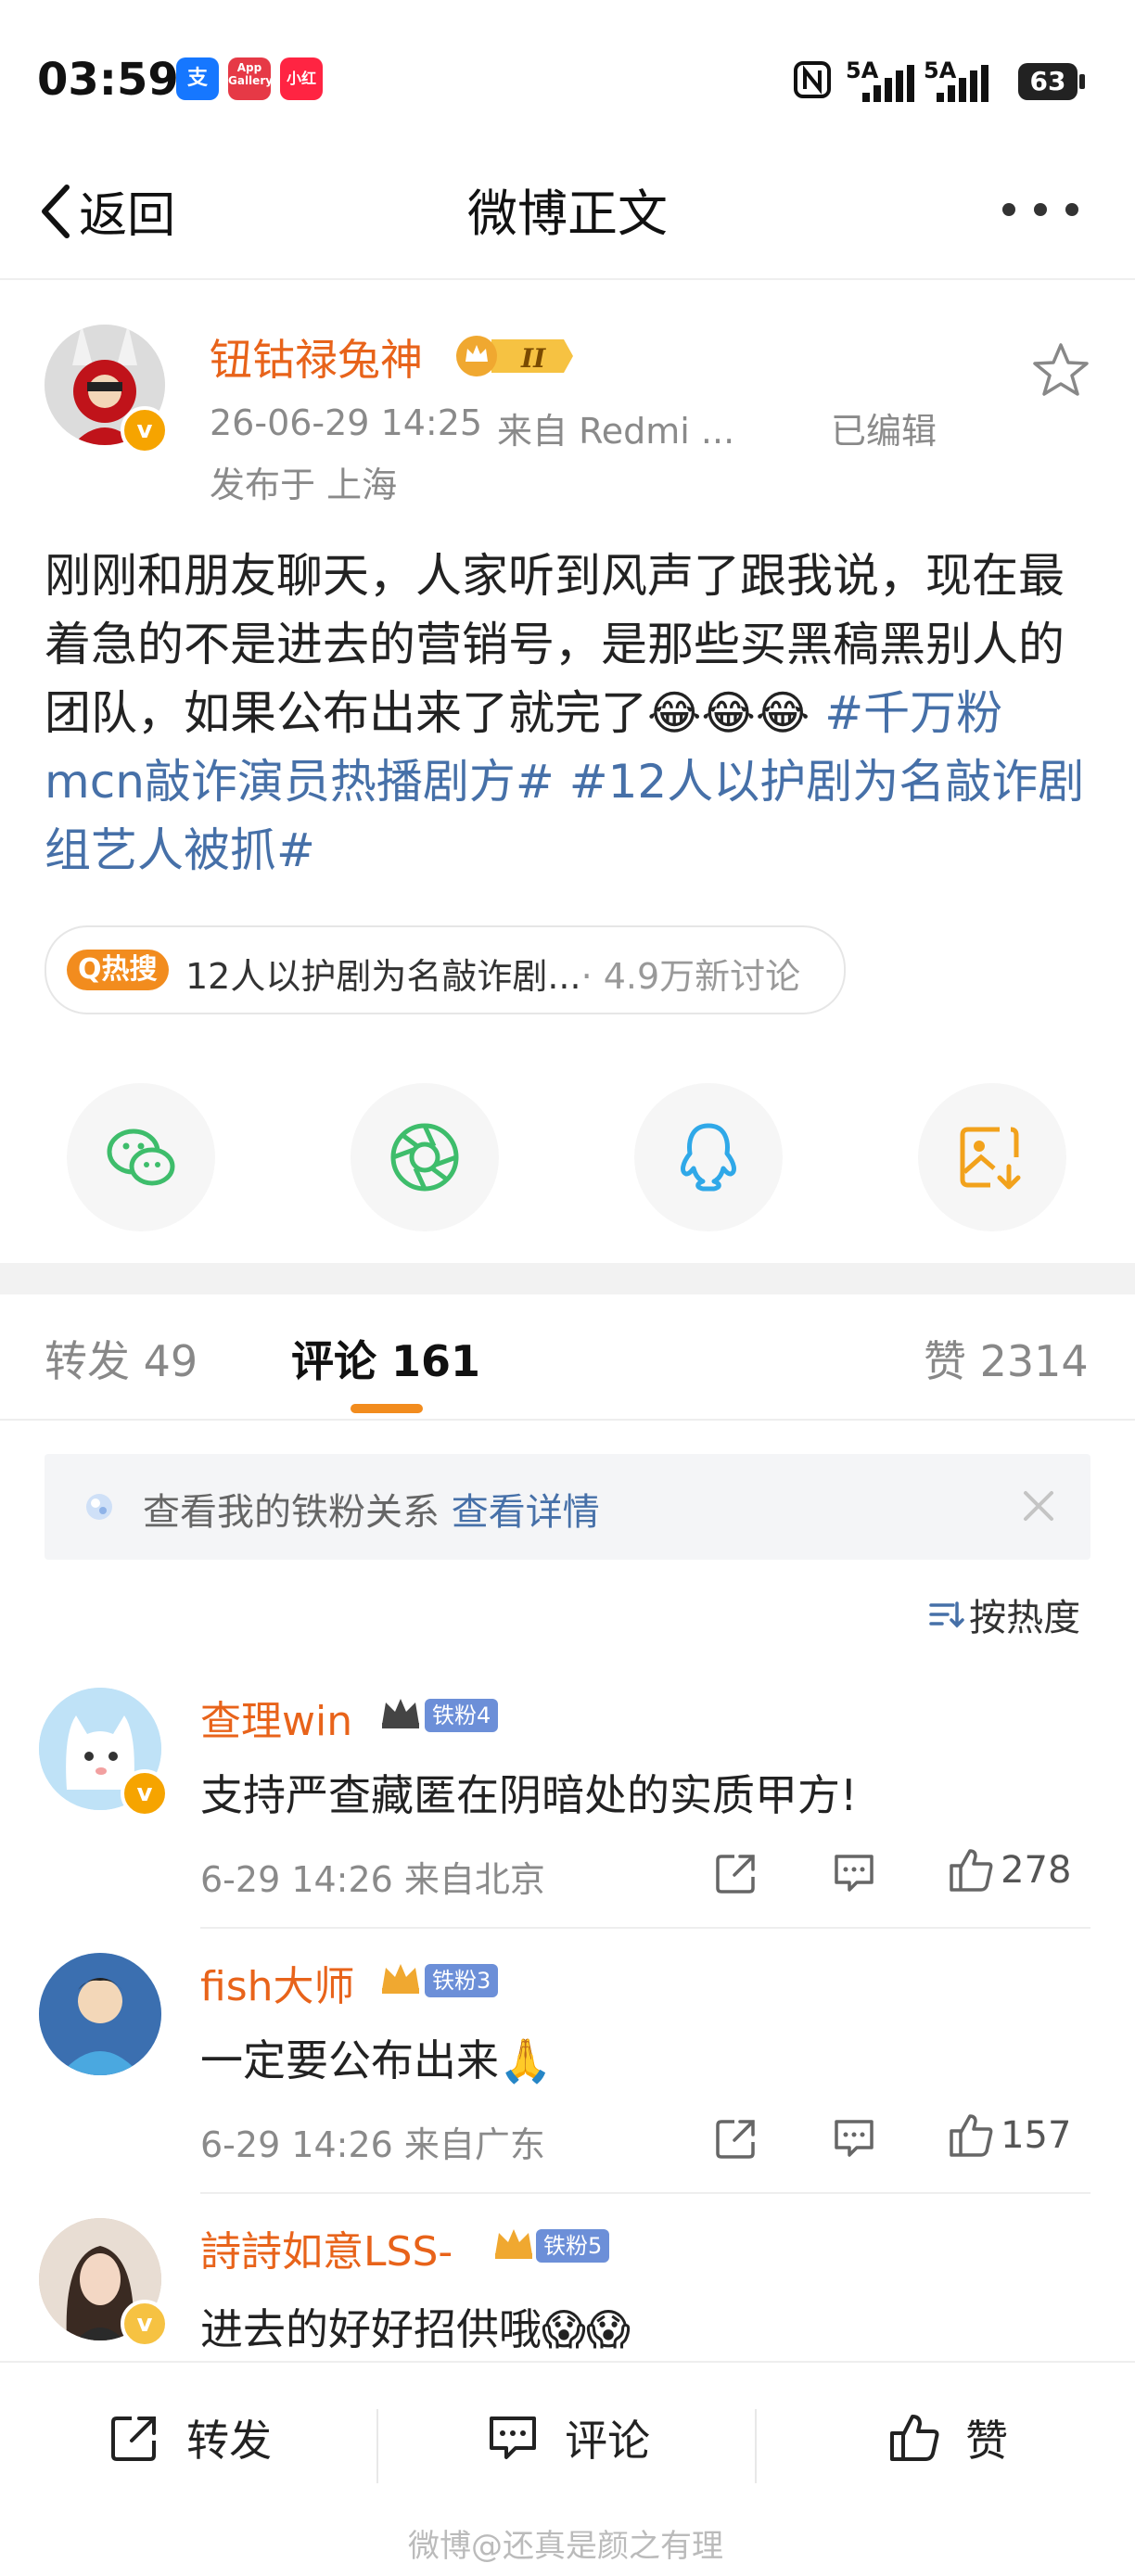 The width and height of the screenshot is (1135, 2576). Describe the element at coordinates (292, 1512) in the screenshot. I see `fan-relation-label: 查看我的铁粉关系` at that location.